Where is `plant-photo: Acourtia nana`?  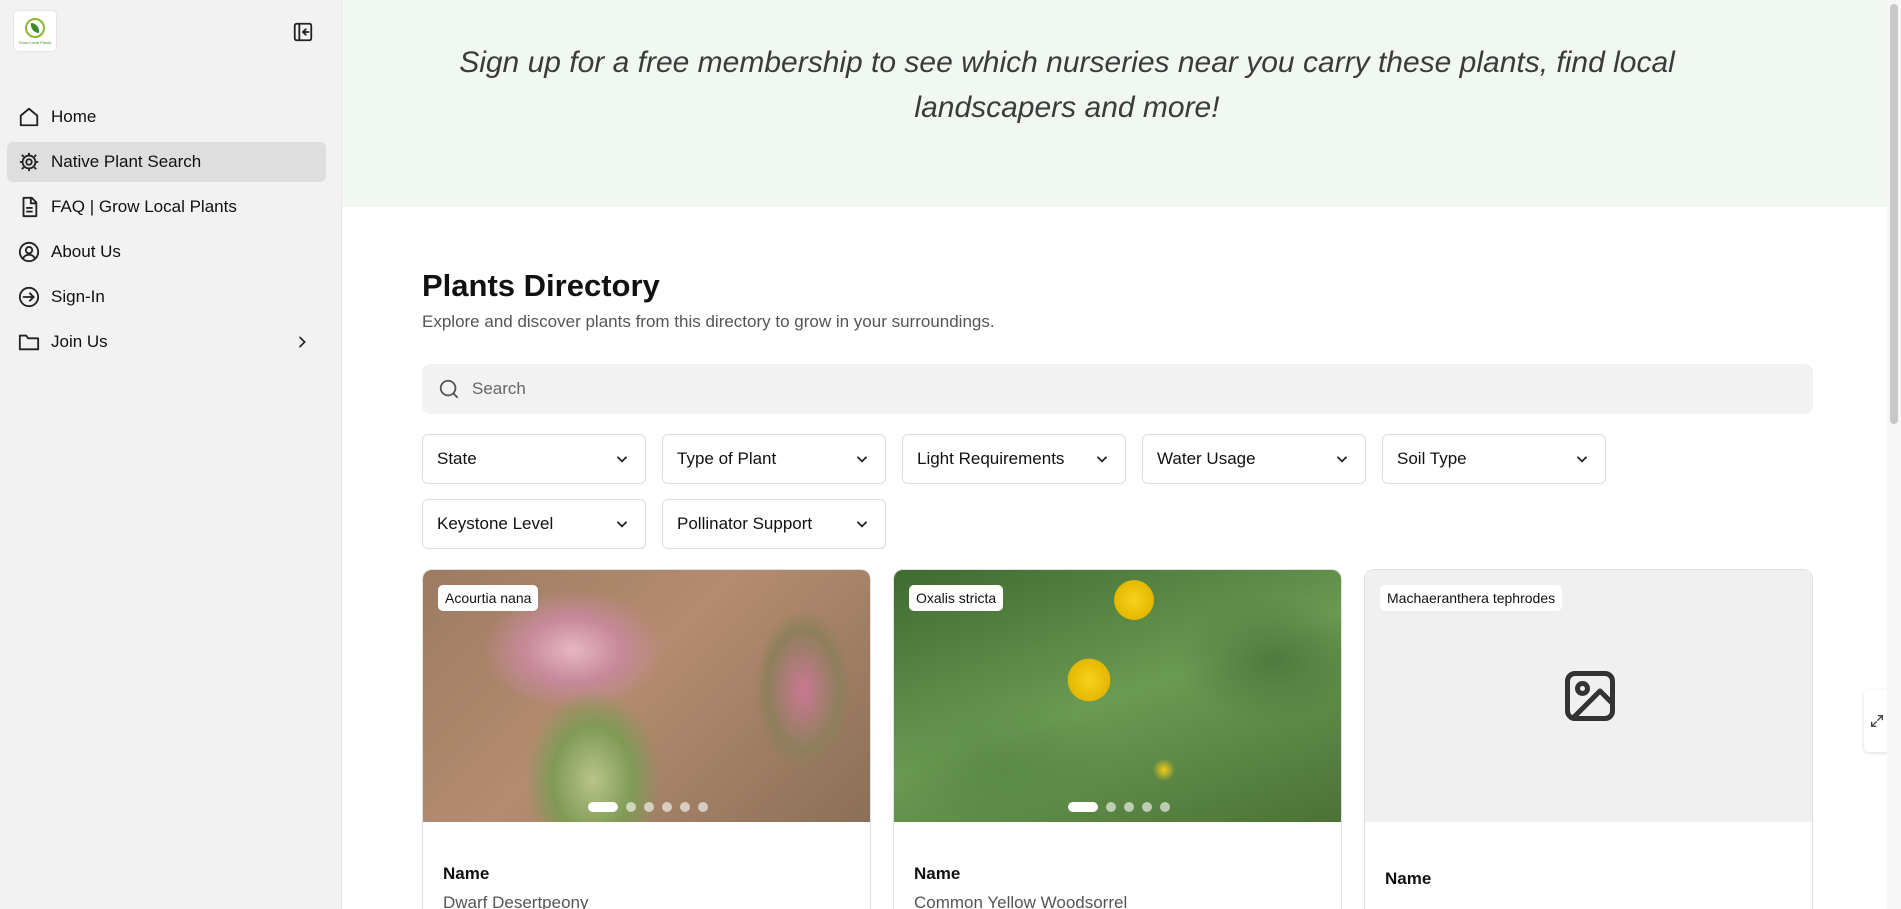 plant-photo: Acourtia nana is located at coordinates (646, 696).